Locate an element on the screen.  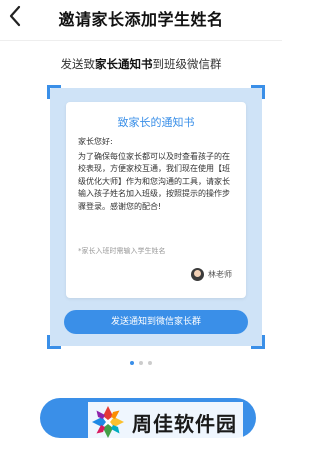
pinwheel-logo-icon is located at coordinates (108, 422).